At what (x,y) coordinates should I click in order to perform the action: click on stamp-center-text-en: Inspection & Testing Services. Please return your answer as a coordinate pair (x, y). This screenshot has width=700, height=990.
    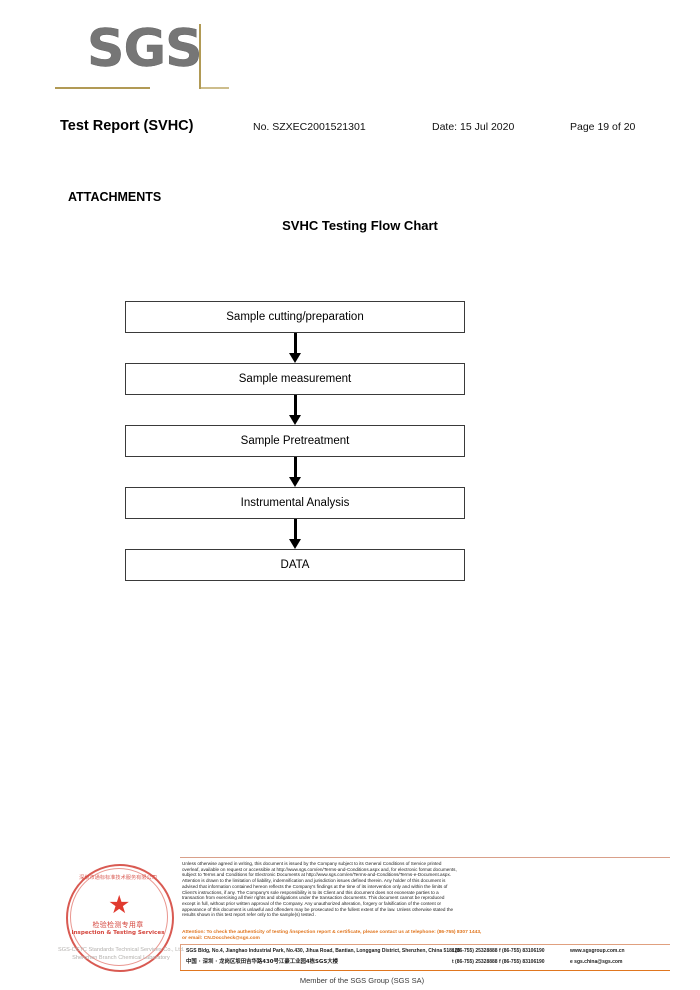
    Looking at the image, I should click on (118, 933).